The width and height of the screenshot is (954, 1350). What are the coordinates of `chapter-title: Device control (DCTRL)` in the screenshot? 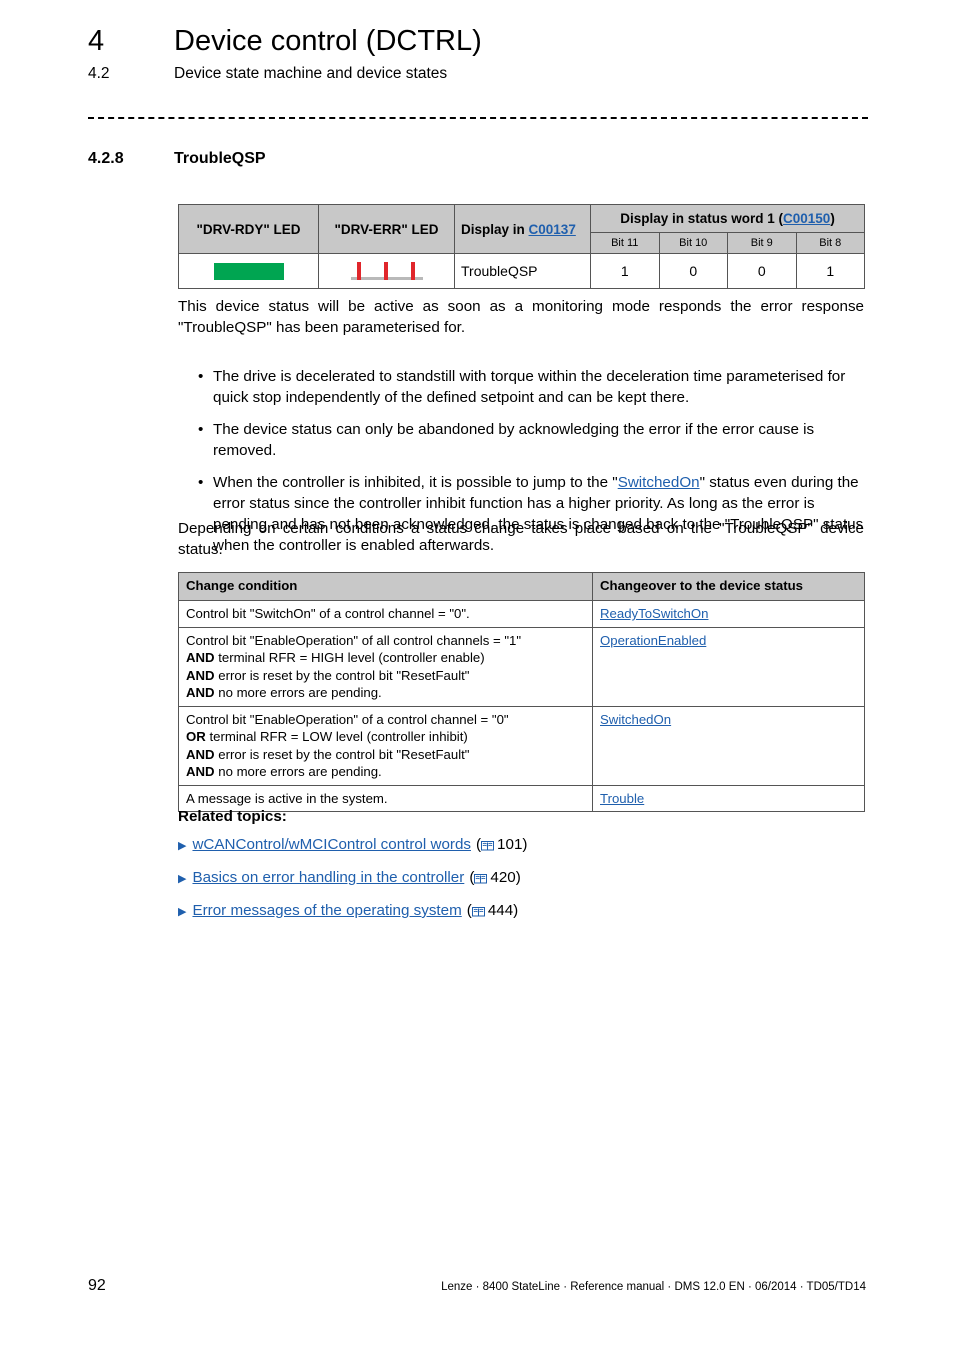 It's located at (328, 41).